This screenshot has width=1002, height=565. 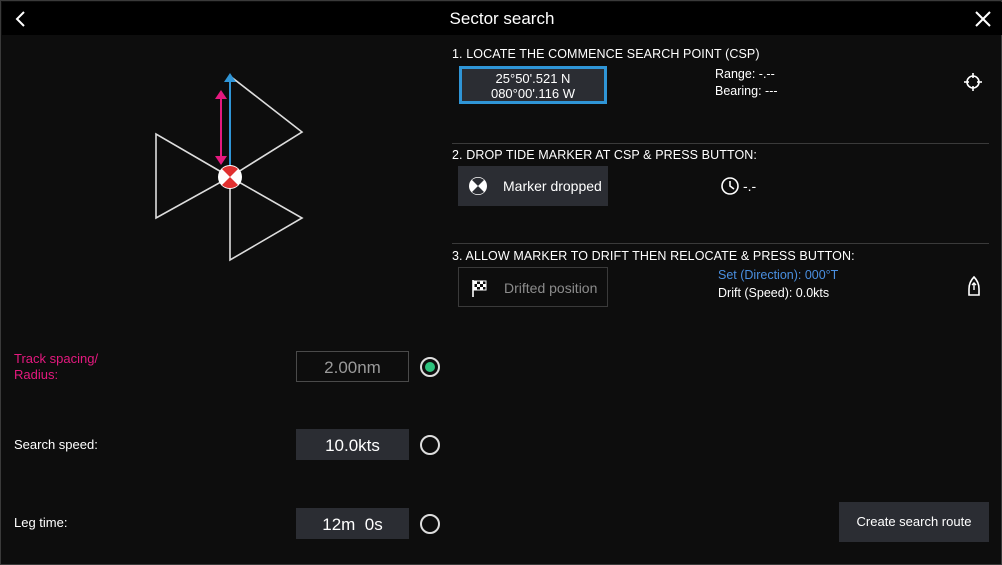 I want to click on leg-time-field: 12m 0s, so click(x=352, y=523).